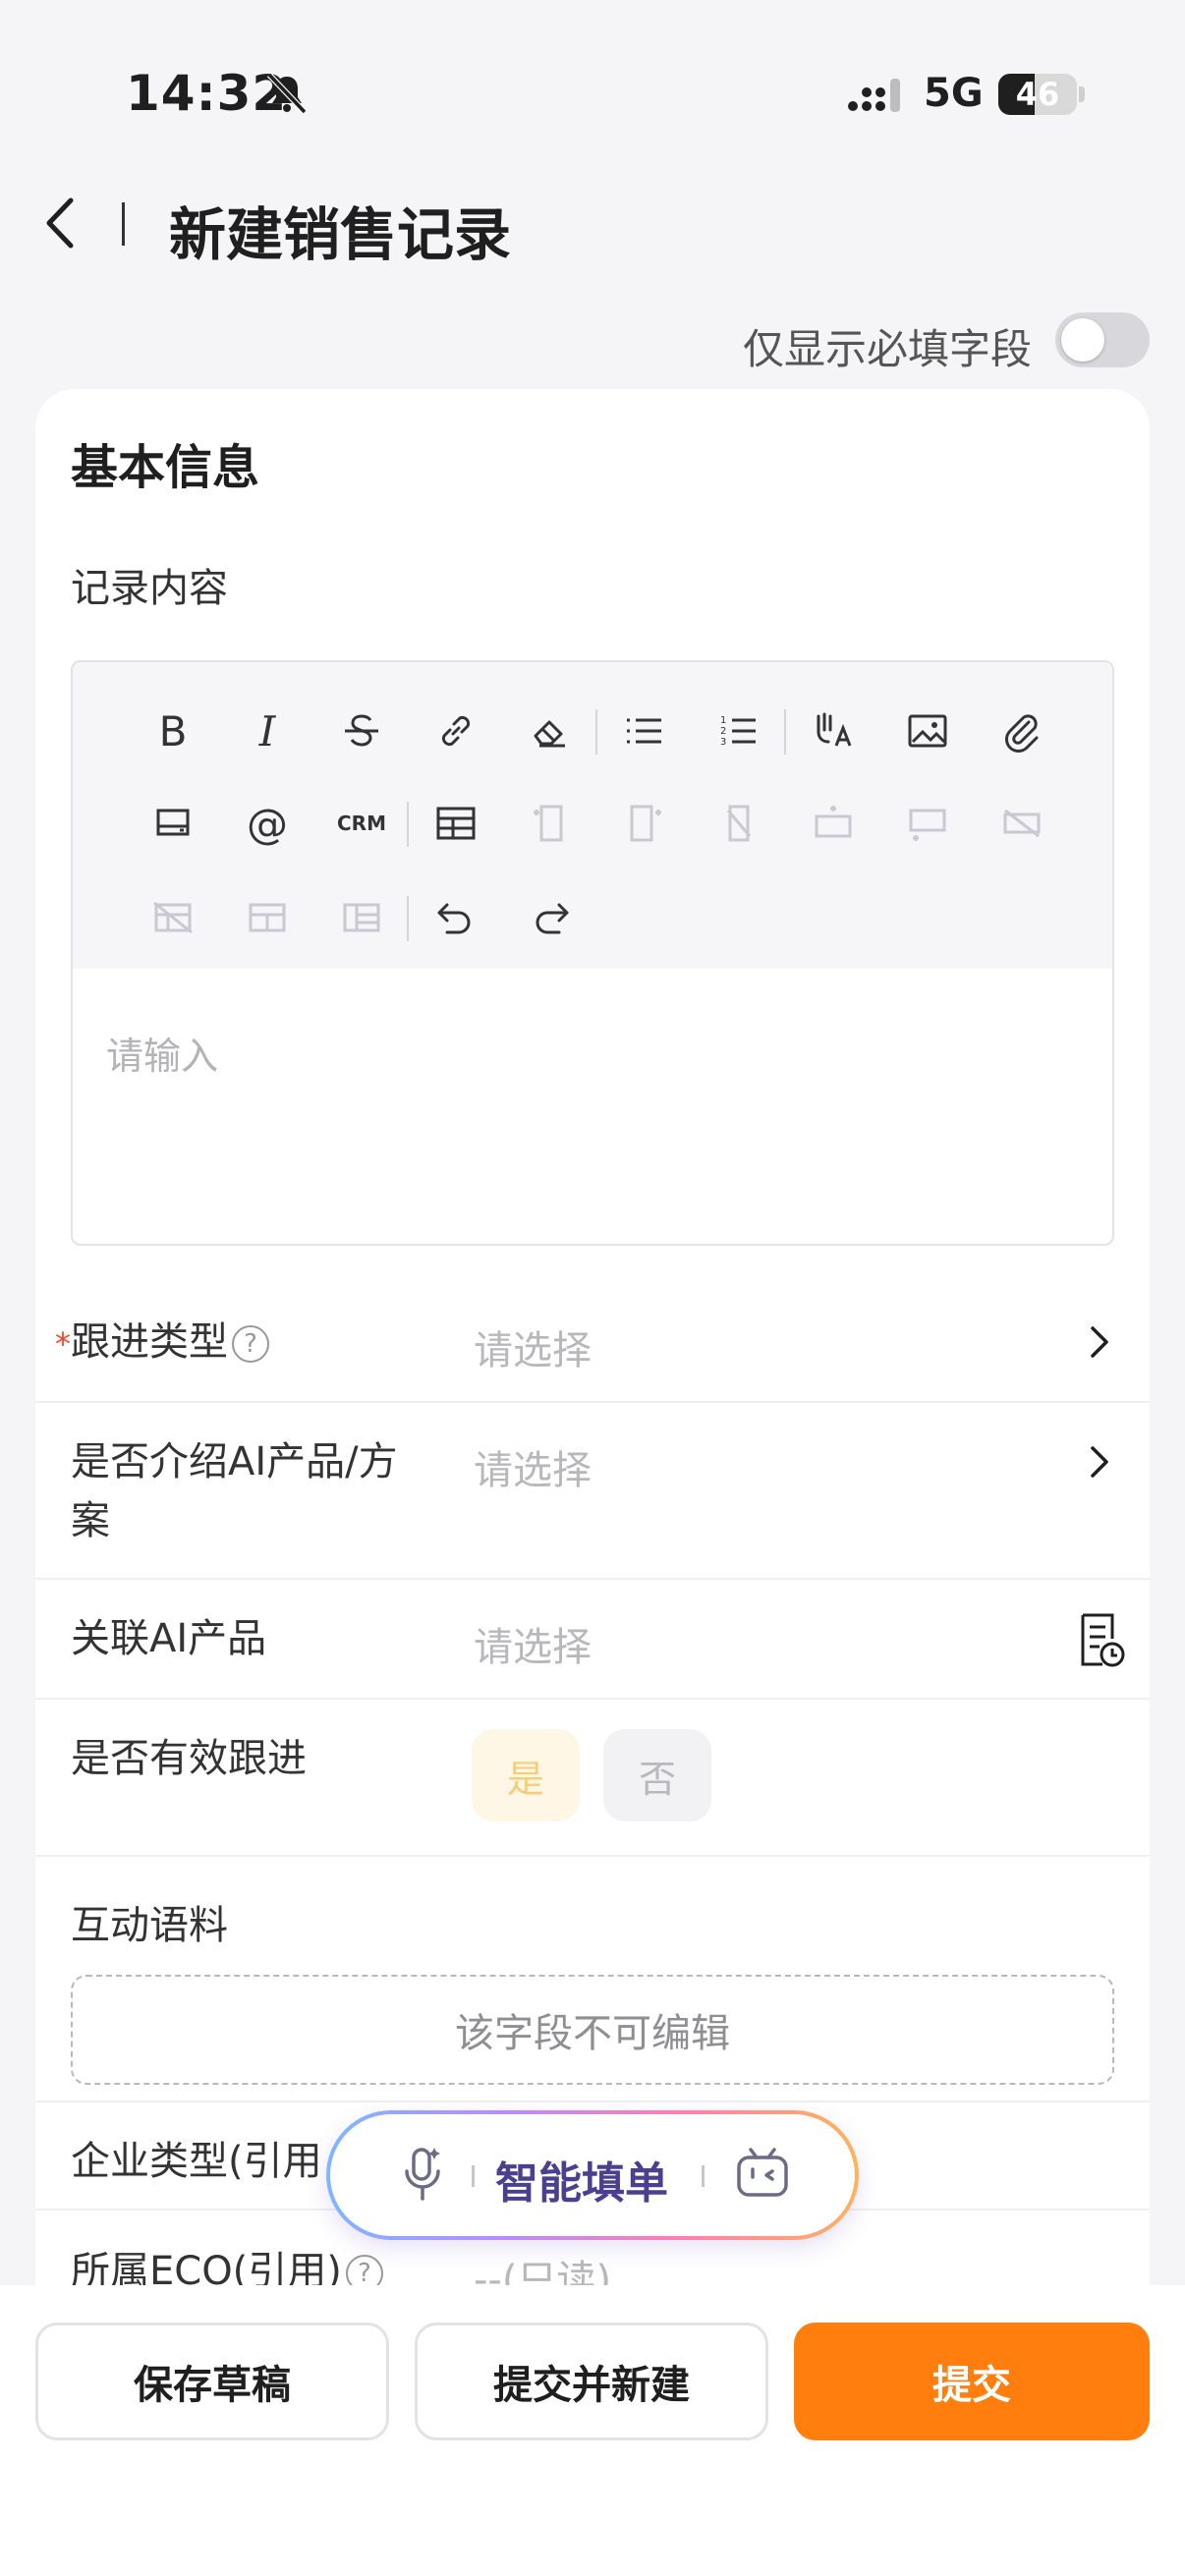 The image size is (1185, 2576). I want to click on numbered-list-icon: 123, so click(739, 730).